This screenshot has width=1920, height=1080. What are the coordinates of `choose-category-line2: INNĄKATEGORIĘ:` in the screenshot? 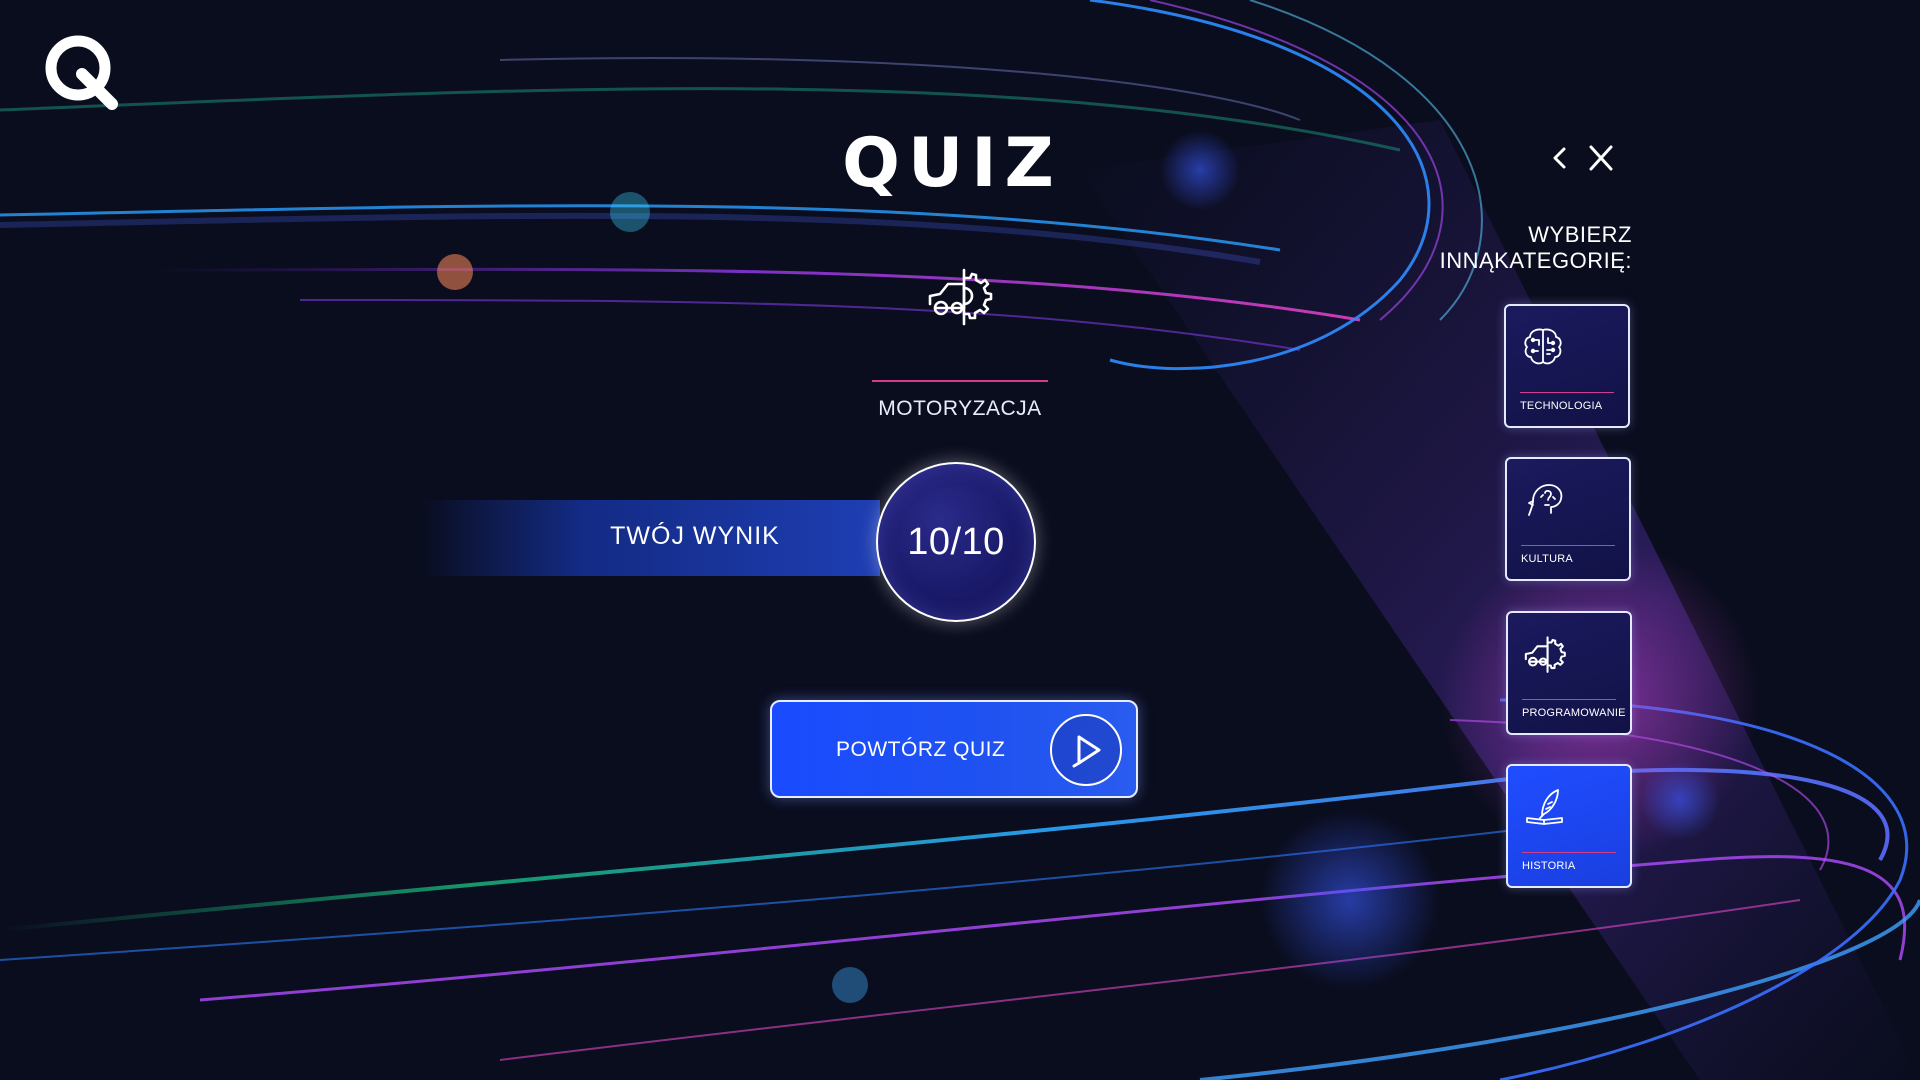 It's located at (1535, 260).